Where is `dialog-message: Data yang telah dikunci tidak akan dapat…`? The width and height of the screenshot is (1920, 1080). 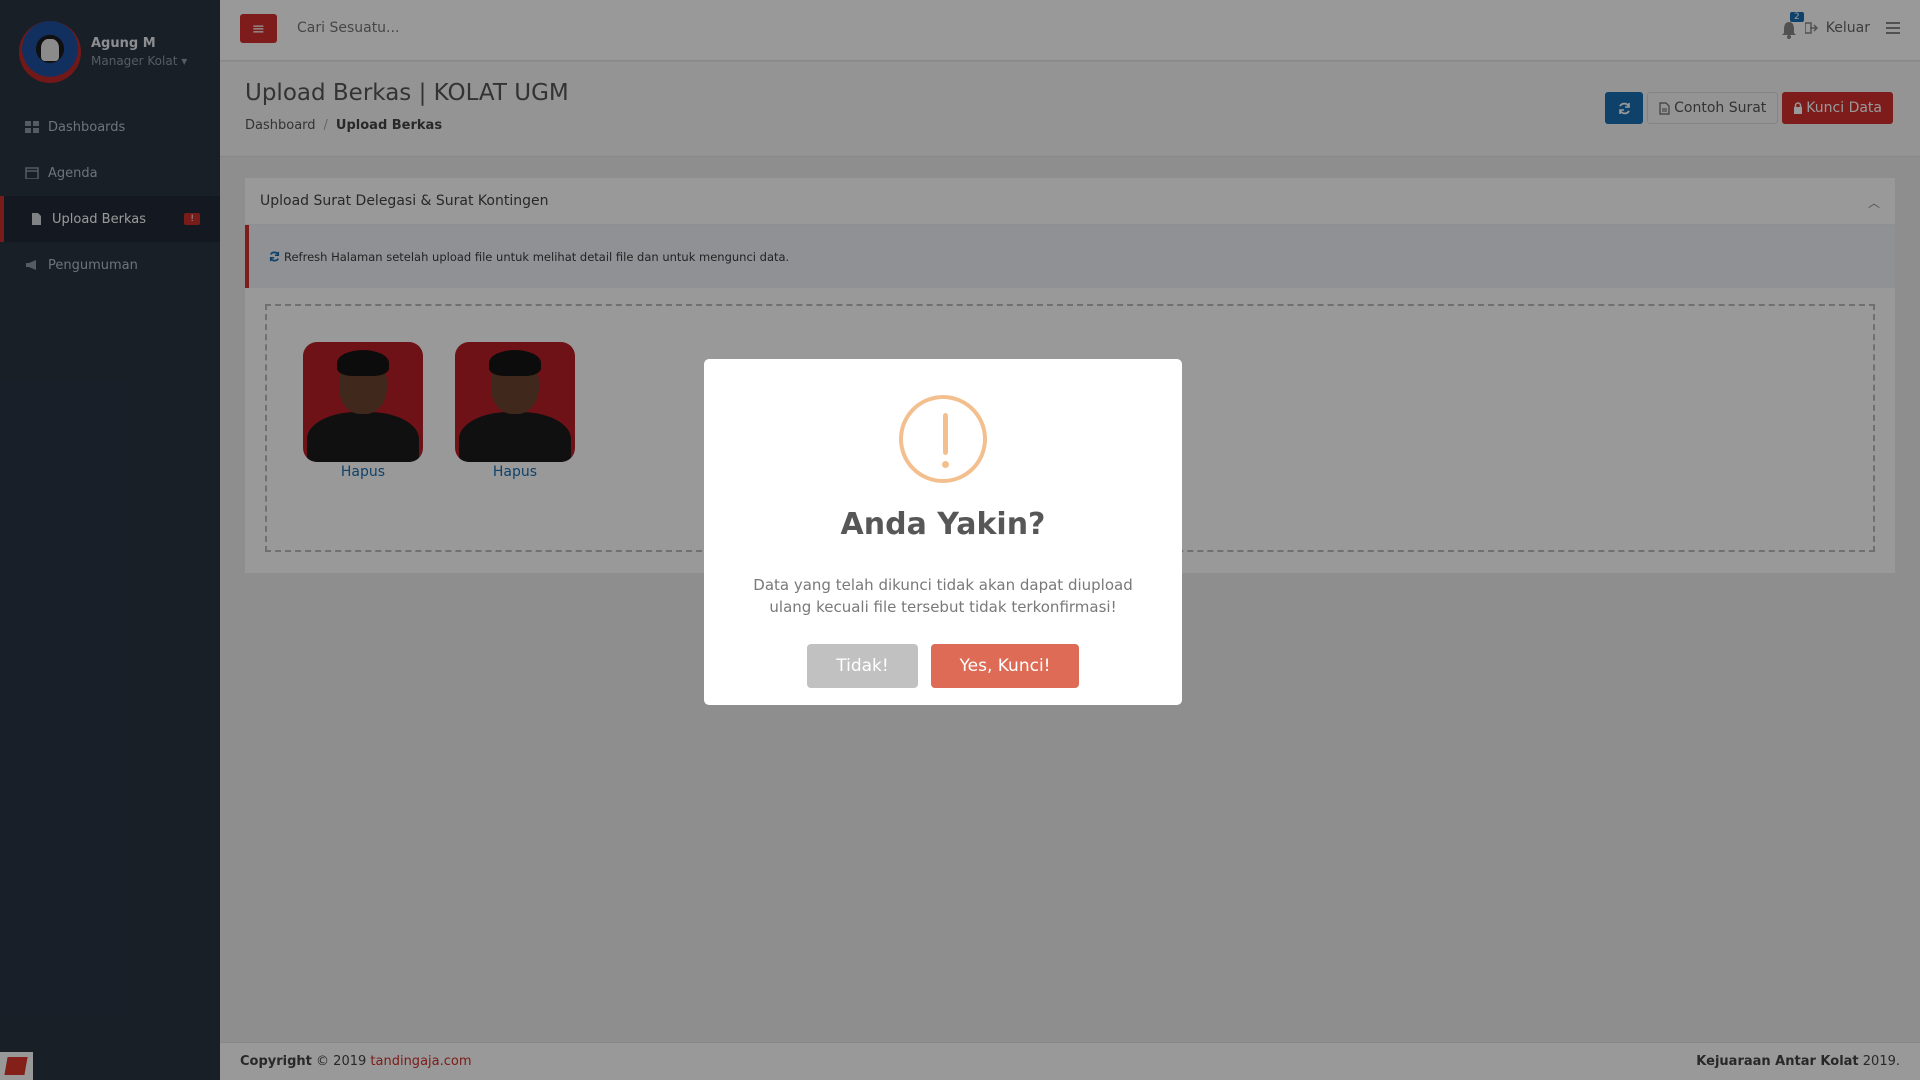
dialog-message: Data yang telah dikunci tidak akan dapat… is located at coordinates (943, 596).